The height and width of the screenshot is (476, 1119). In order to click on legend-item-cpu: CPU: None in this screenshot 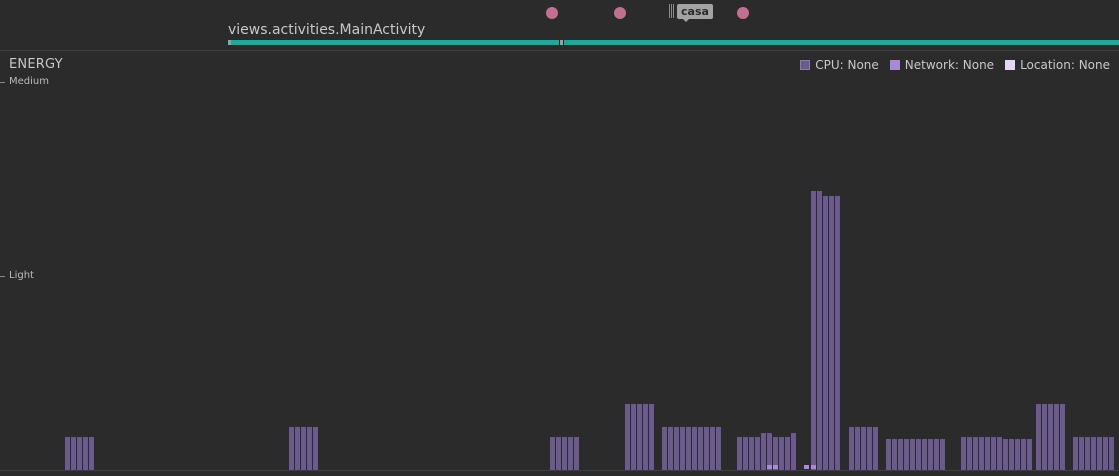, I will do `click(839, 65)`.